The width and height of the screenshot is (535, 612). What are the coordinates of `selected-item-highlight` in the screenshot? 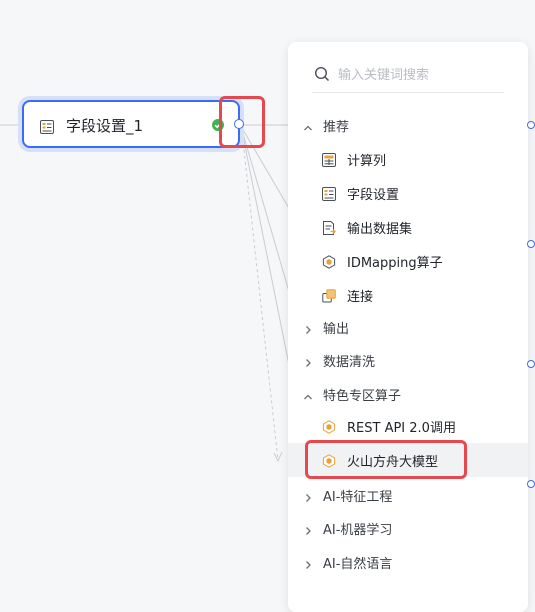 It's located at (386, 459).